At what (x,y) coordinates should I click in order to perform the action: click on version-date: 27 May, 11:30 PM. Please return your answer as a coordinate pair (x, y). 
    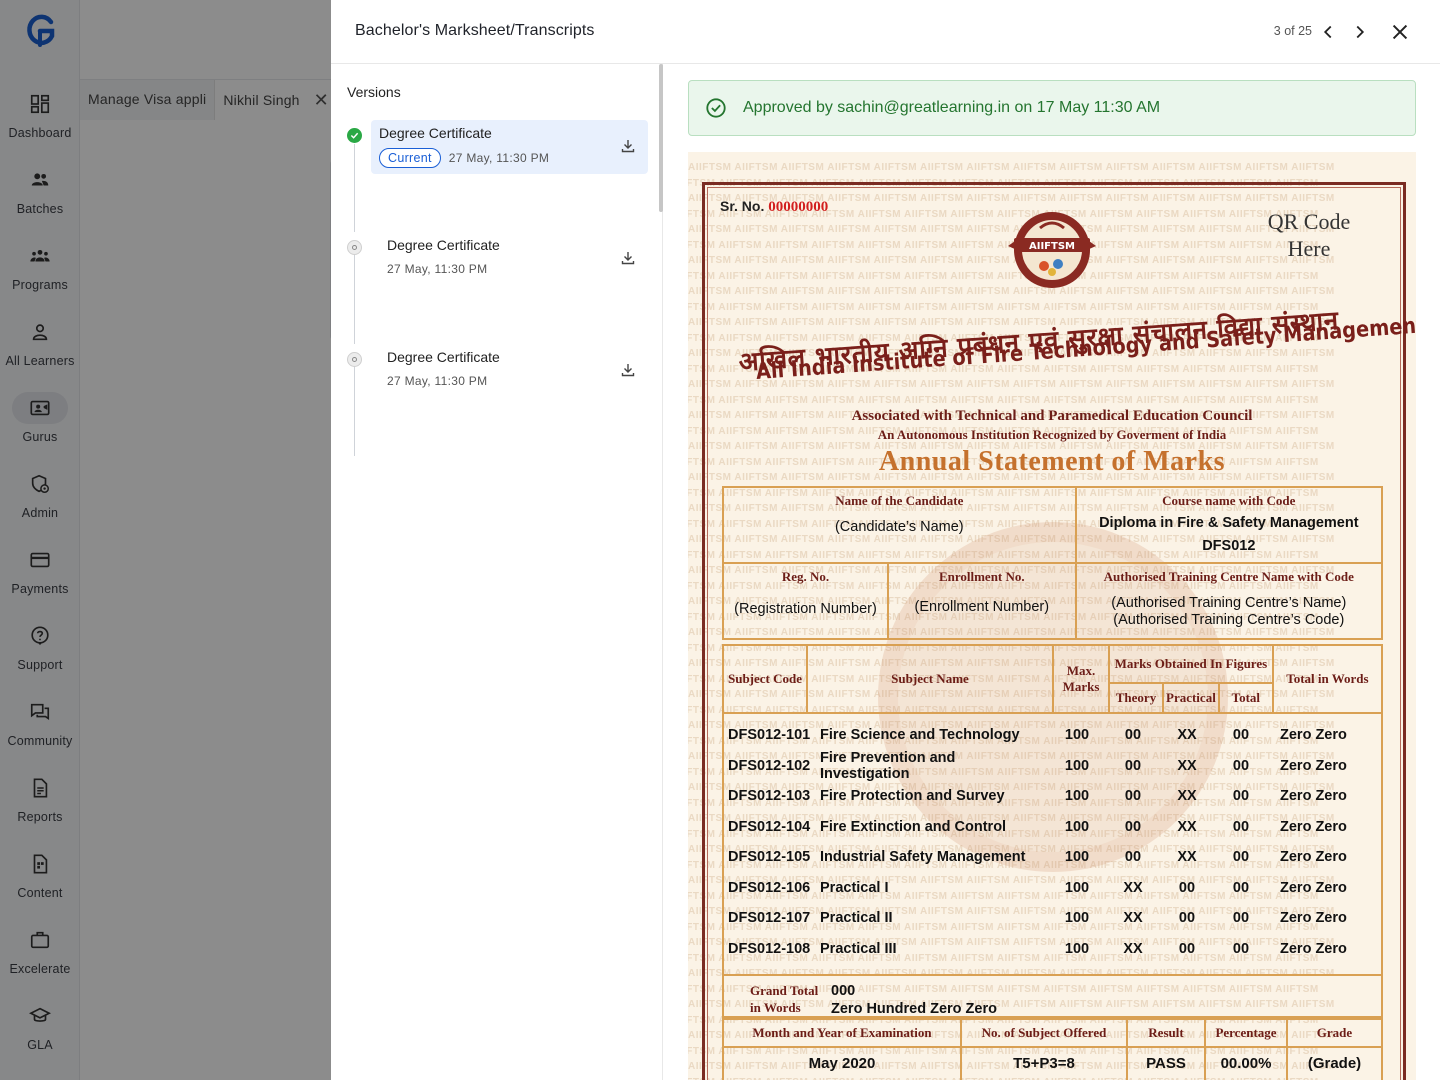
    Looking at the image, I should click on (499, 158).